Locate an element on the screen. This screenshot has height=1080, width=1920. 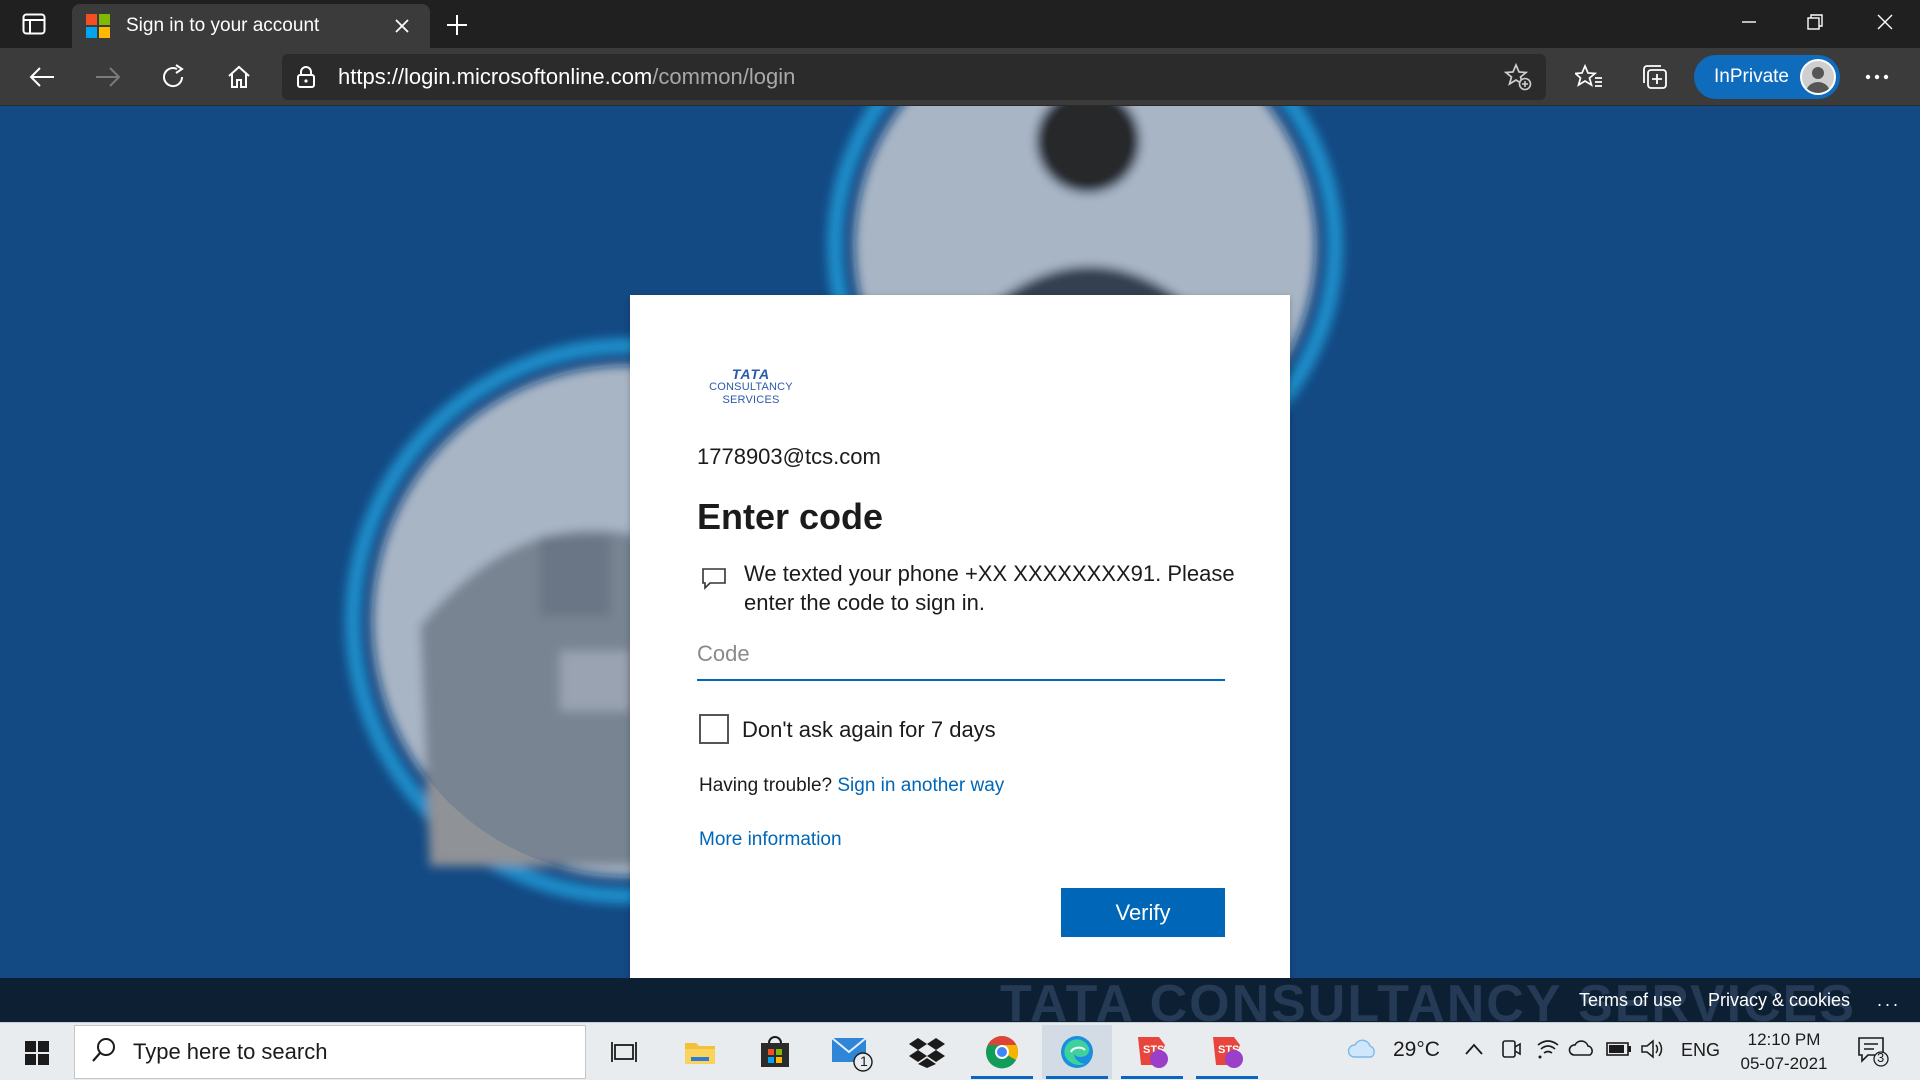
forward-button is located at coordinates (108, 77).